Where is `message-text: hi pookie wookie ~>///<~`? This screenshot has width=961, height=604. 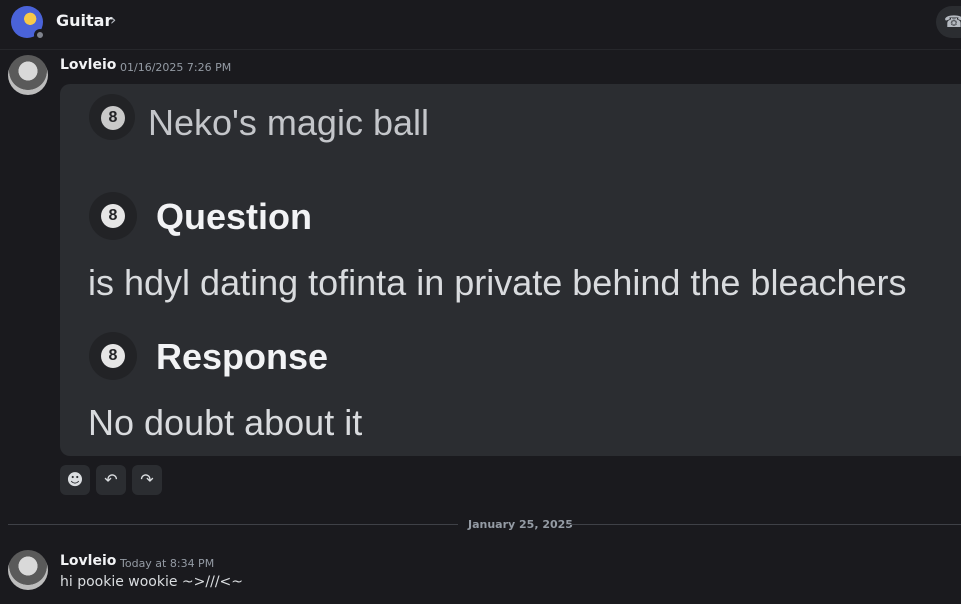
message-text: hi pookie wookie ~>///<~ is located at coordinates (152, 582).